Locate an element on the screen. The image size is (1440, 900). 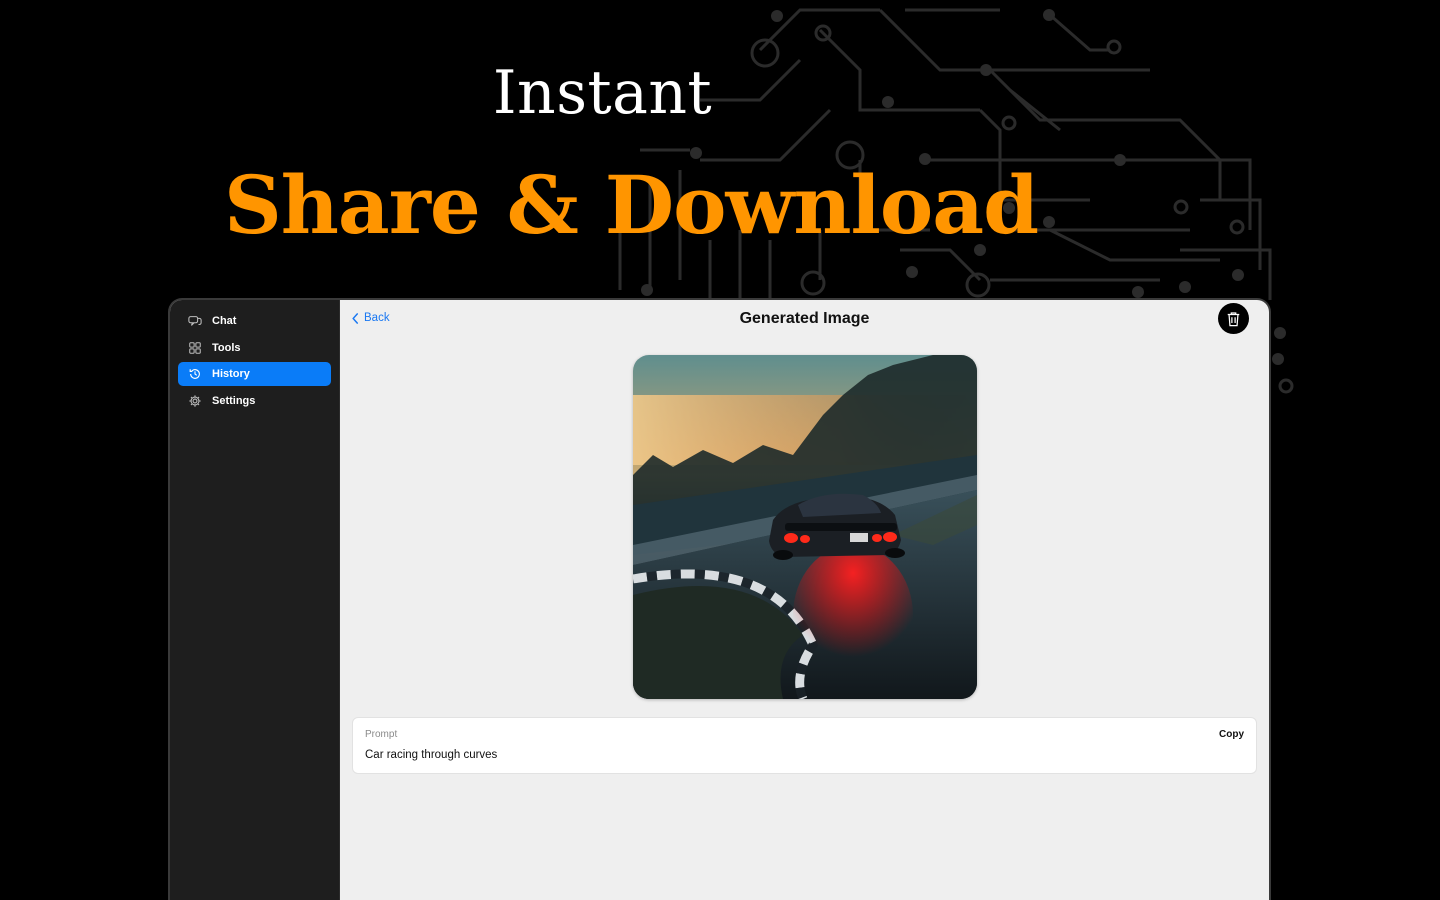
car-photo is located at coordinates (805, 527).